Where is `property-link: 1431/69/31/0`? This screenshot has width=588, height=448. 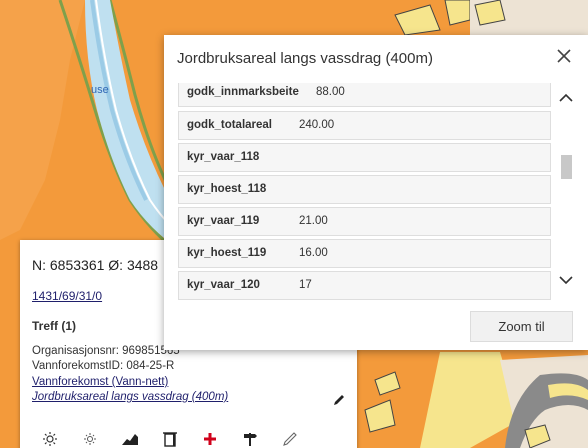
property-link: 1431/69/31/0 is located at coordinates (67, 296).